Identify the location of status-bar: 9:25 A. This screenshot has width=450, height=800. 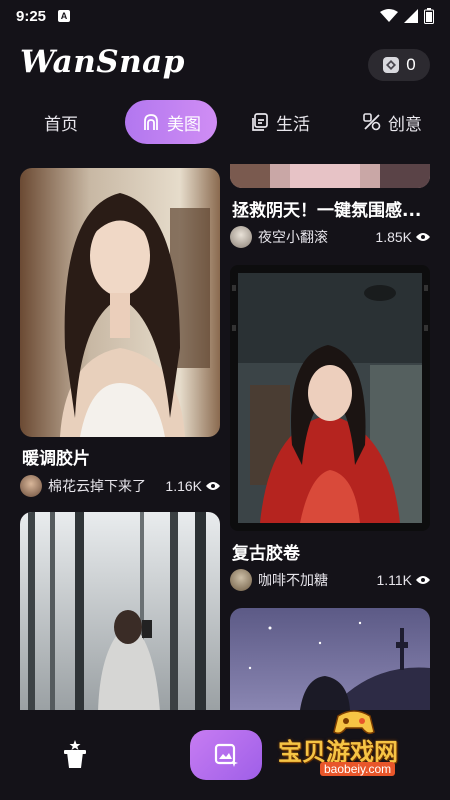
(225, 16).